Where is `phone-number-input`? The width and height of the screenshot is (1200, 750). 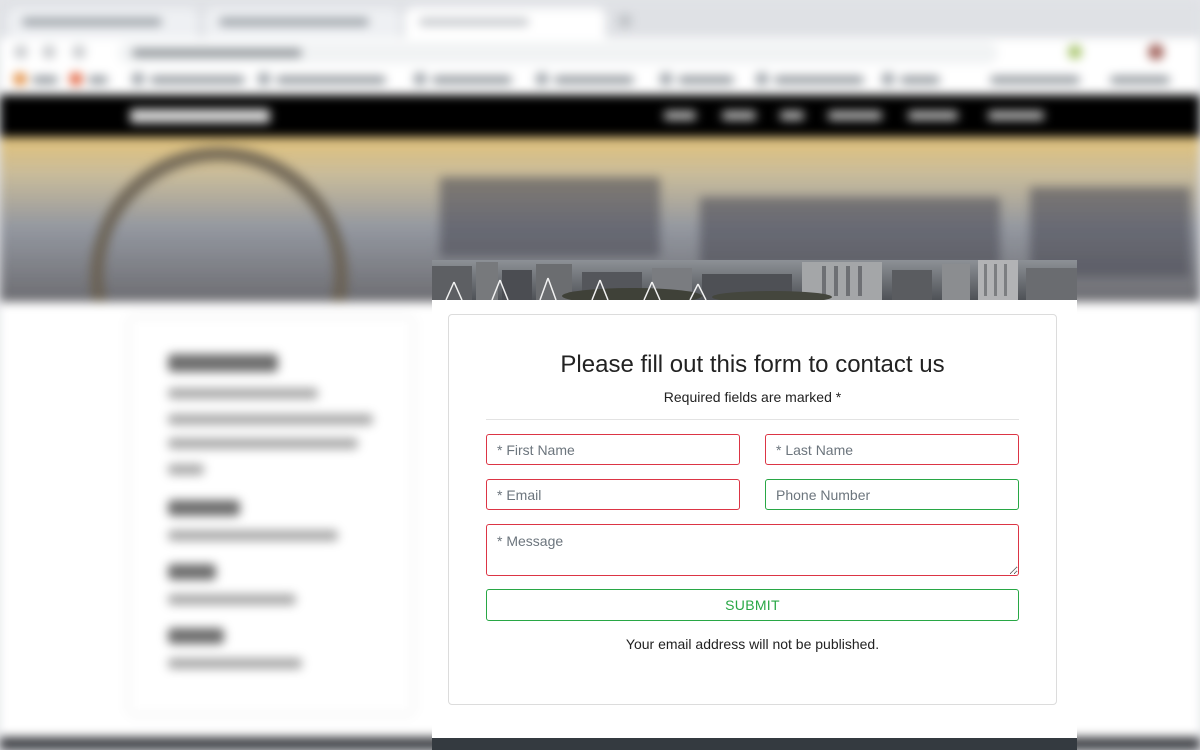 phone-number-input is located at coordinates (892, 494).